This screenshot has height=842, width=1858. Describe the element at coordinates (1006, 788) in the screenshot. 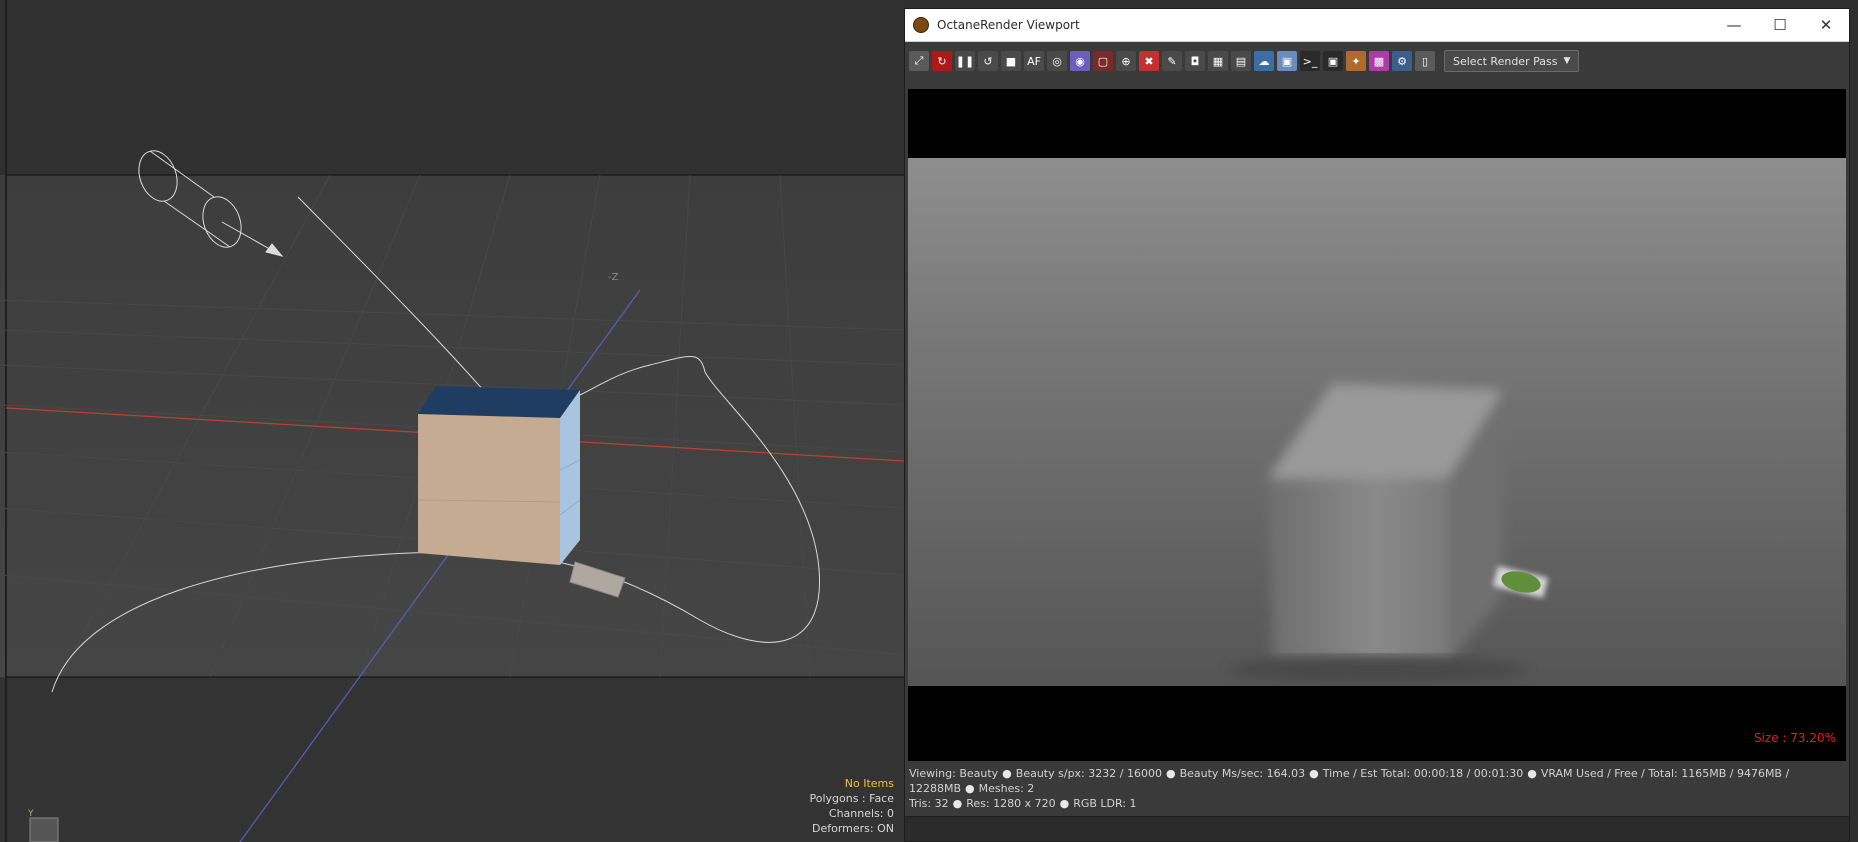

I see `status-line1-item: Meshes: 2` at that location.